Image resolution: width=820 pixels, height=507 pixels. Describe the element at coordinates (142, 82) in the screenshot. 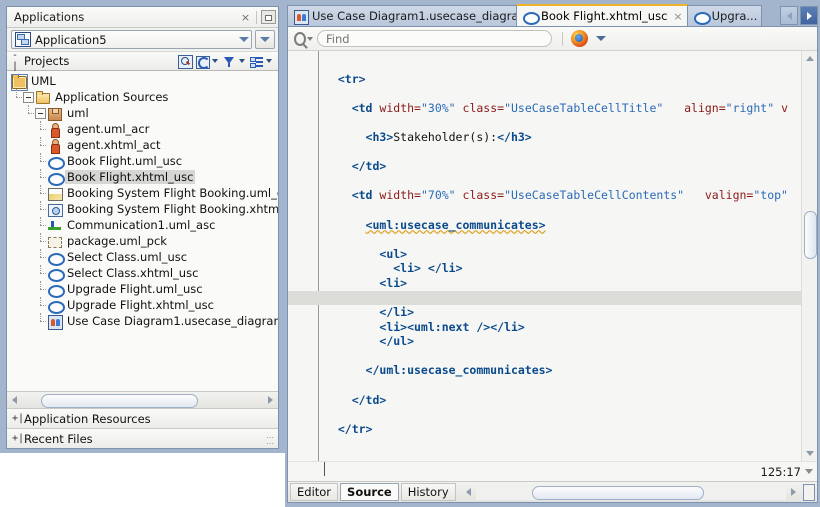

I see `tree-item-uml: UML` at that location.